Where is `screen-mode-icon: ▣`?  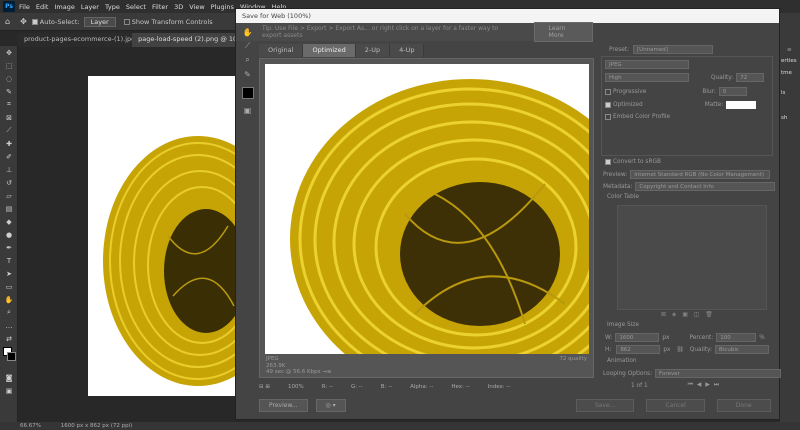 screen-mode-icon: ▣ is located at coordinates (9, 390).